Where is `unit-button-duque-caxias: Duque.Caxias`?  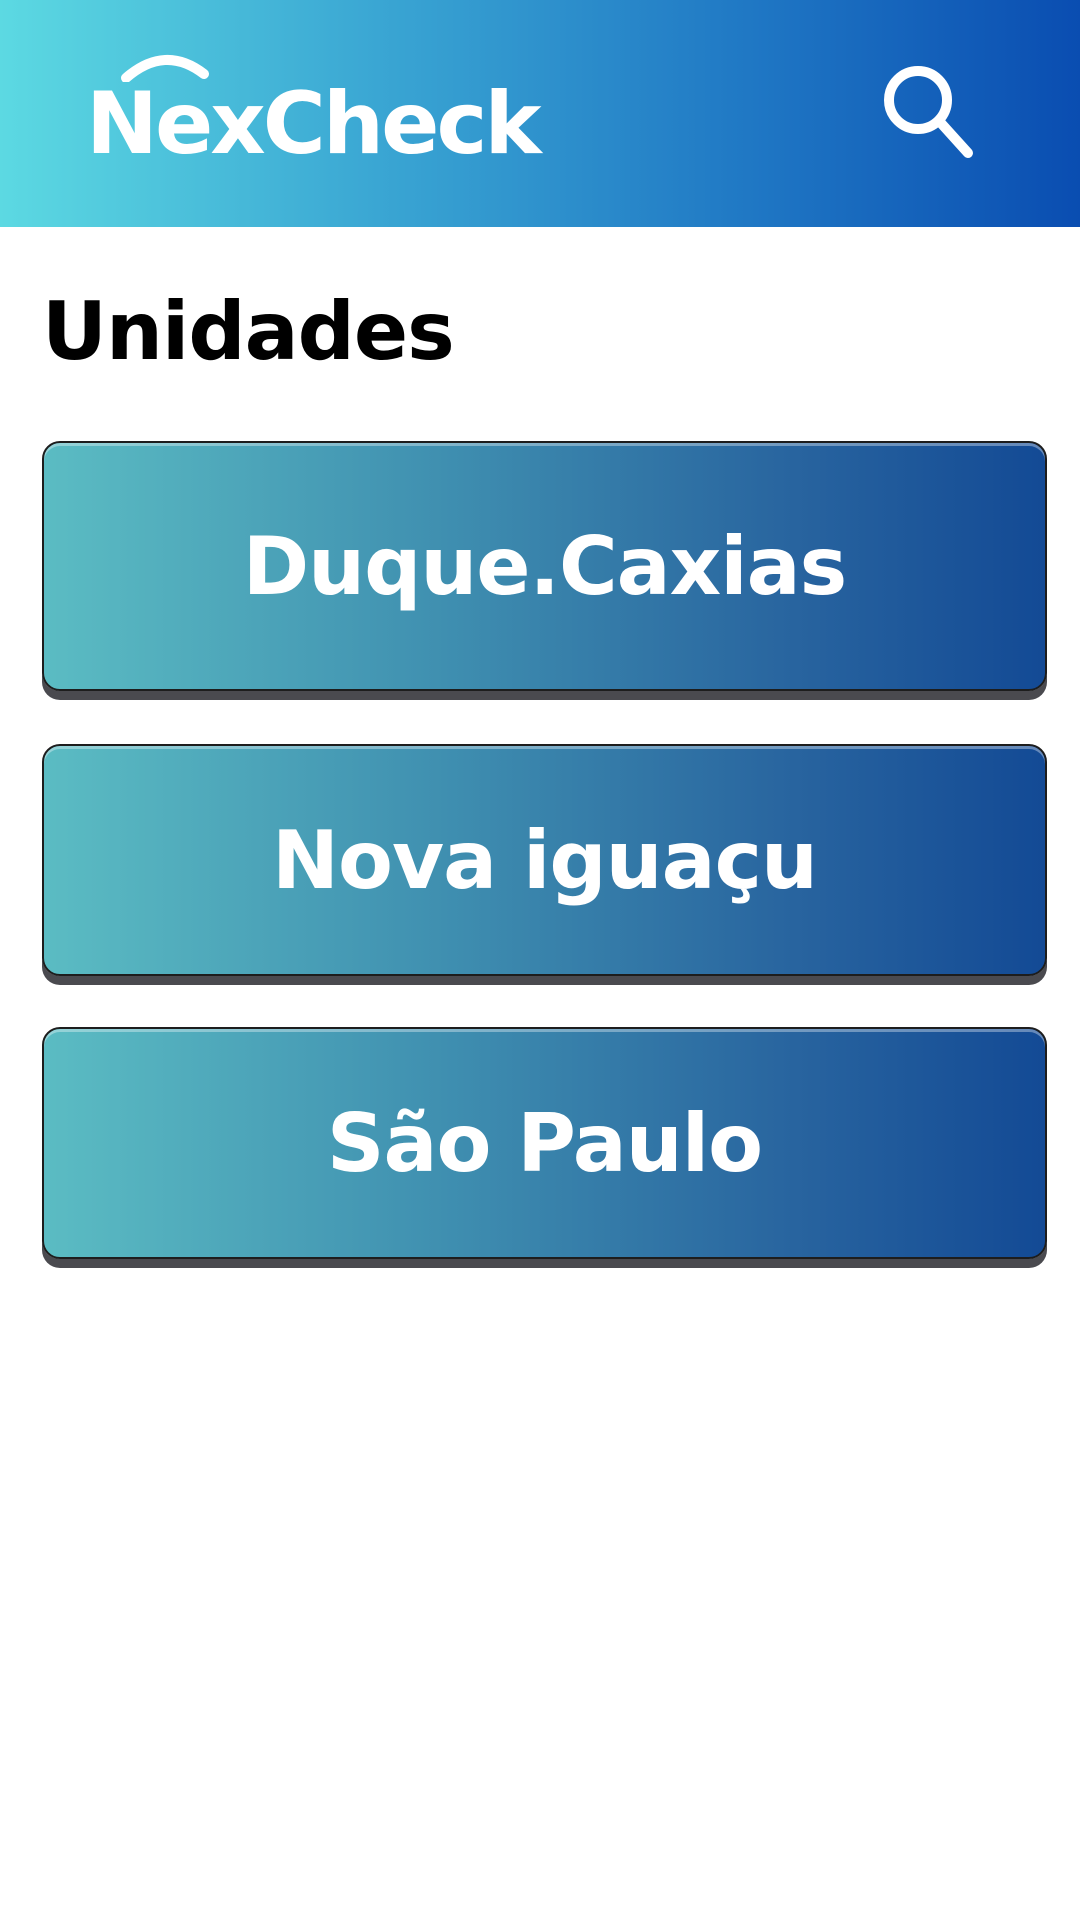
unit-button-duque-caxias: Duque.Caxias is located at coordinates (544, 566).